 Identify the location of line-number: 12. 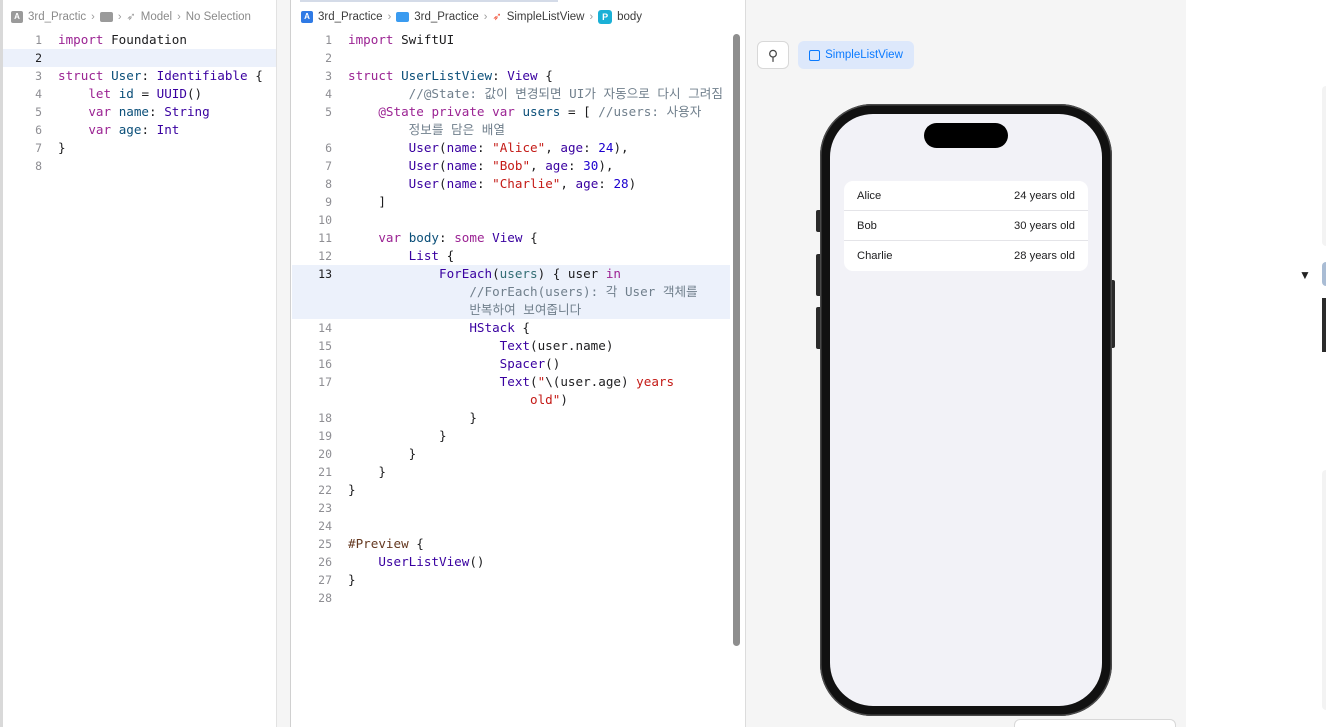
(325, 256).